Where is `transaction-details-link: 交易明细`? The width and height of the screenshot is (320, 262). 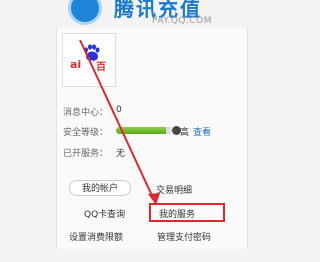 transaction-details-link: 交易明细 is located at coordinates (174, 189).